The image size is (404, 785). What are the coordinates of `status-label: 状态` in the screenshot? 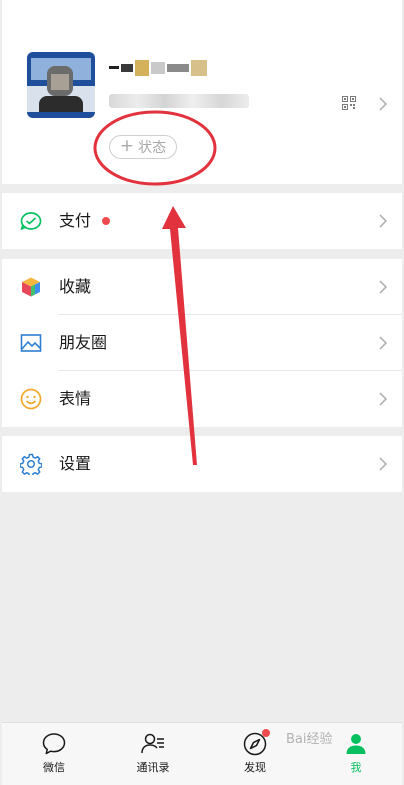 It's located at (152, 148).